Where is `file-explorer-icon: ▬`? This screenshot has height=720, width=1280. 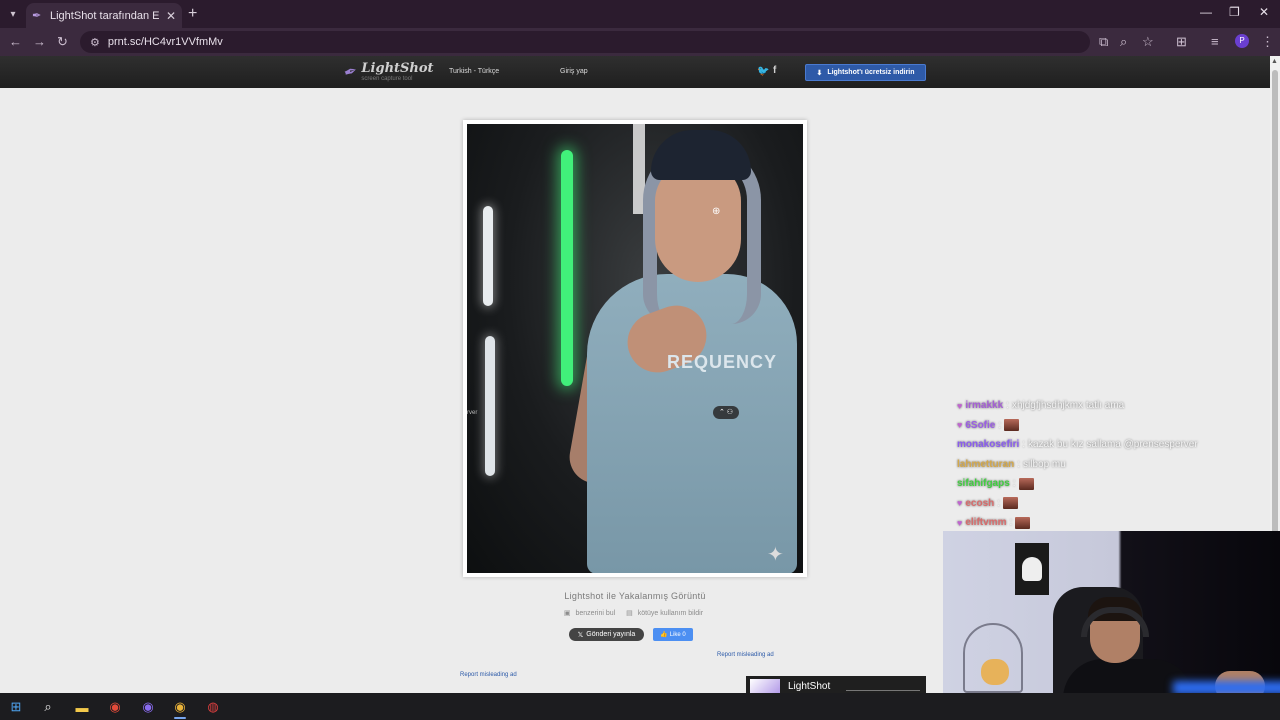
file-explorer-icon: ▬ is located at coordinates (82, 707).